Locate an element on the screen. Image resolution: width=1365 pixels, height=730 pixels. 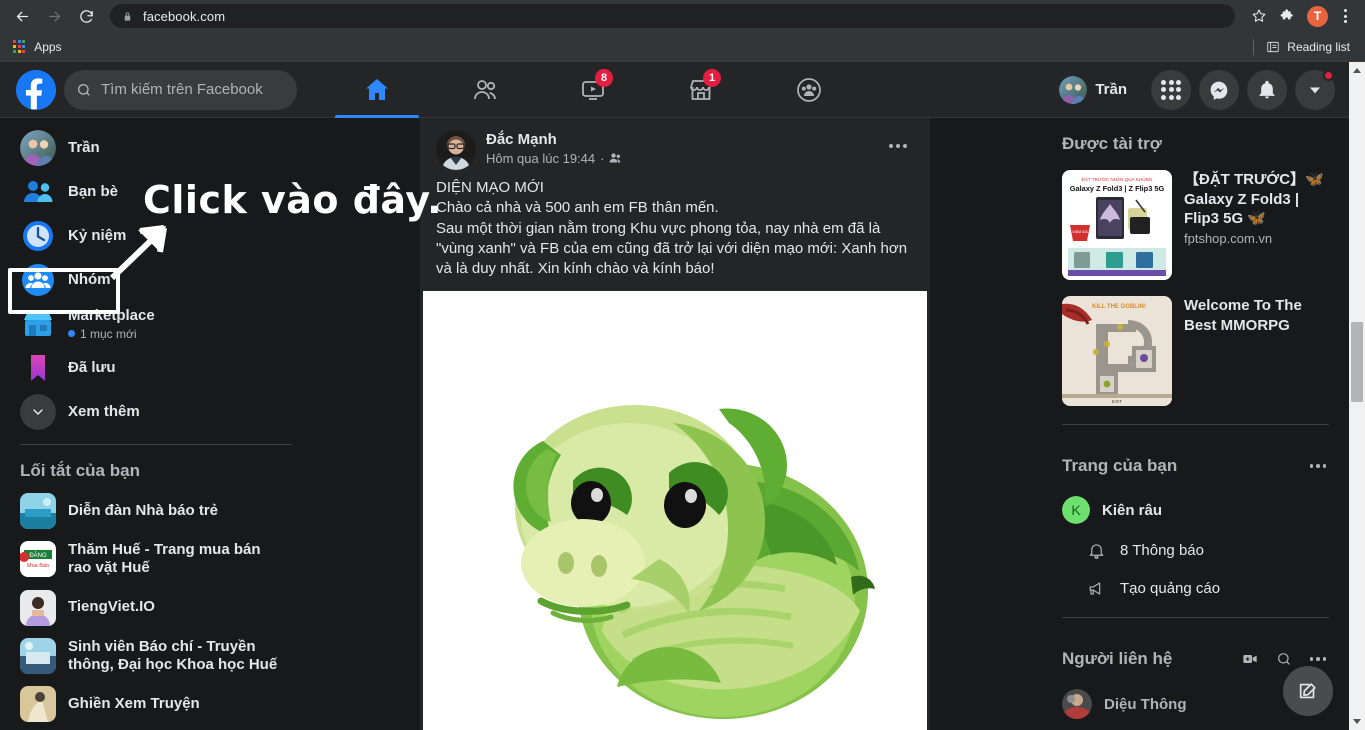
sidebar-item-saved: Đã lưu is located at coordinates (152, 368).